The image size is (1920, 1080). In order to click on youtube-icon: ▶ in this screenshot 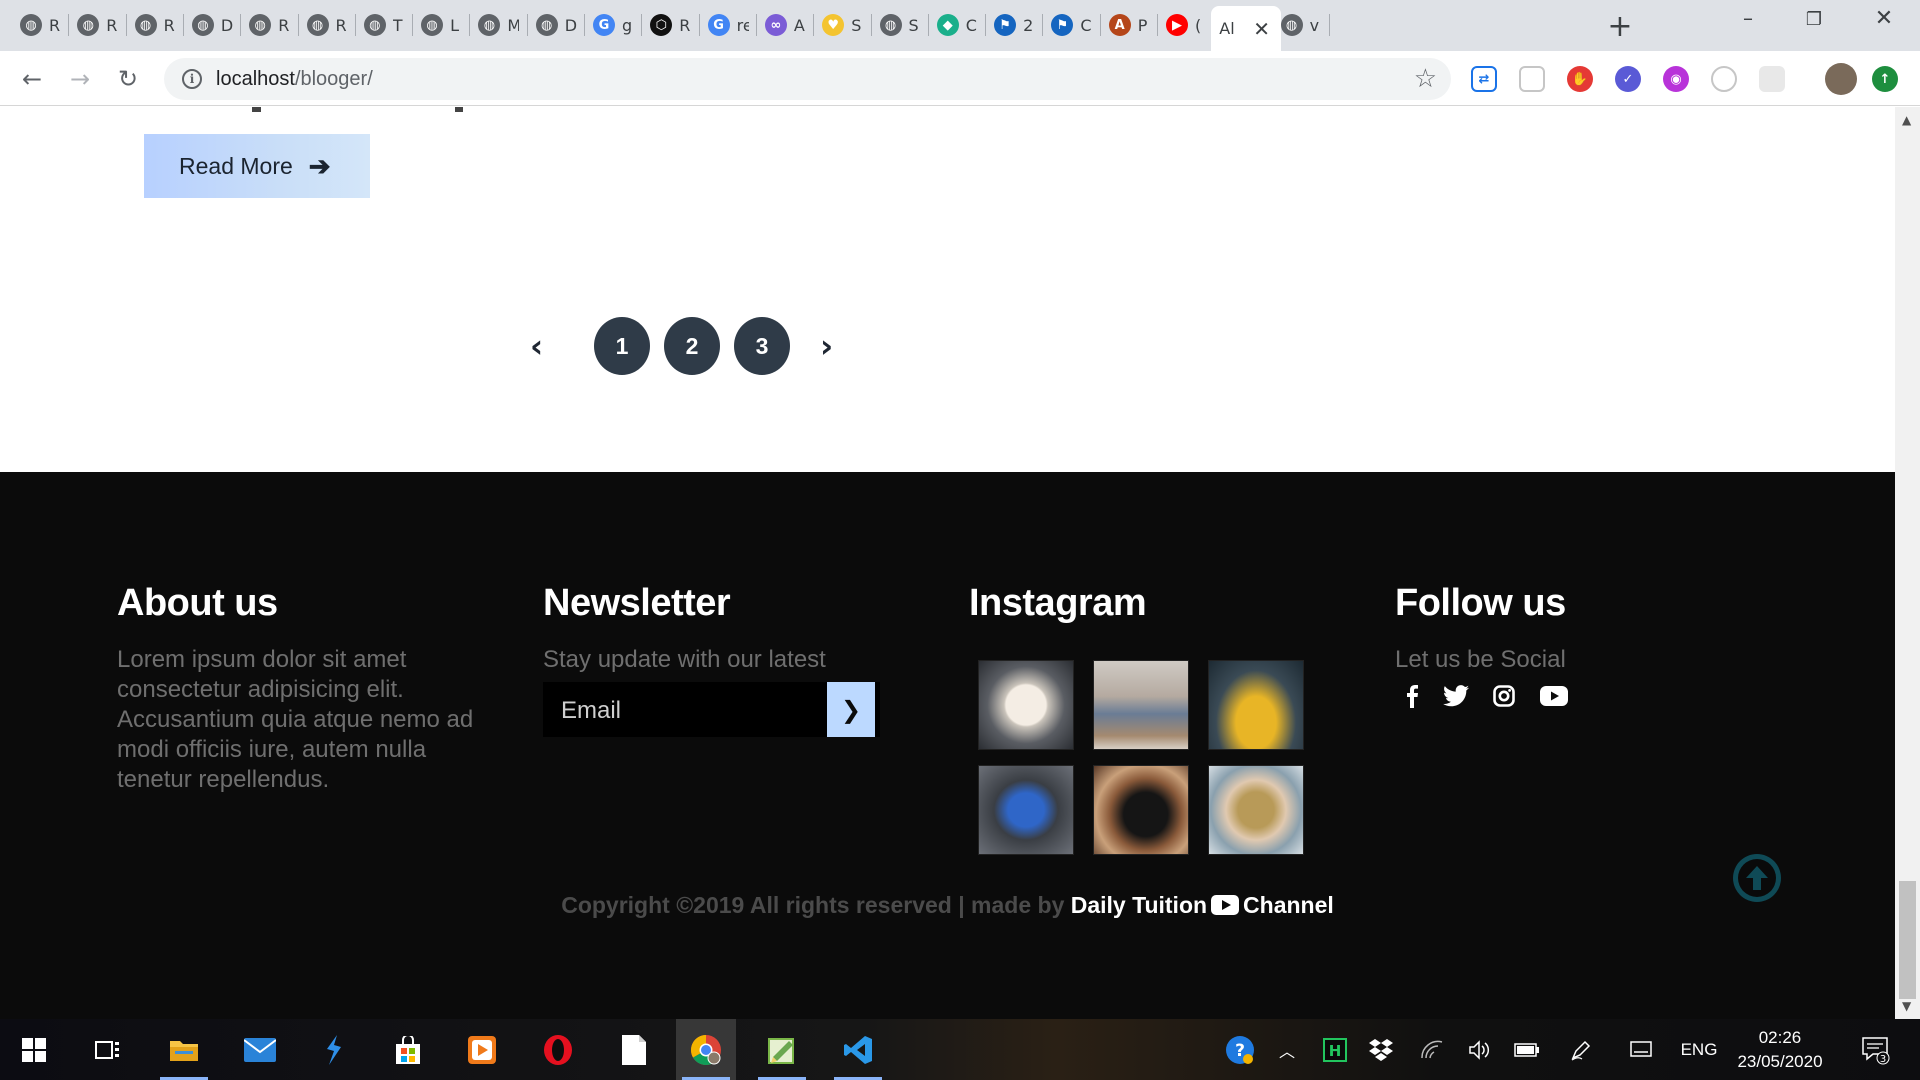, I will do `click(1177, 25)`.